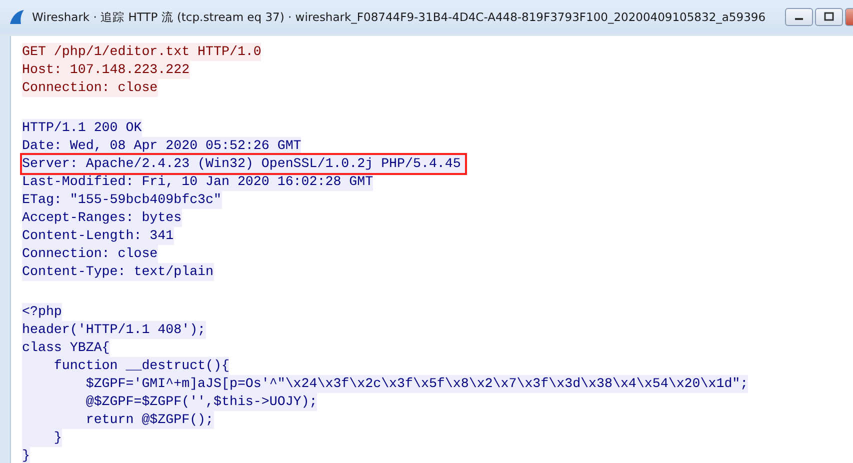 The image size is (853, 463). Describe the element at coordinates (399, 17) in the screenshot. I see `window-title: Wireshark · 追踪 HTTP 流 (tcp.stream eq 37) · wireshark_F08744F9-31B4-4D4C-A448-819F3793F100_20200409105832_a59396` at that location.